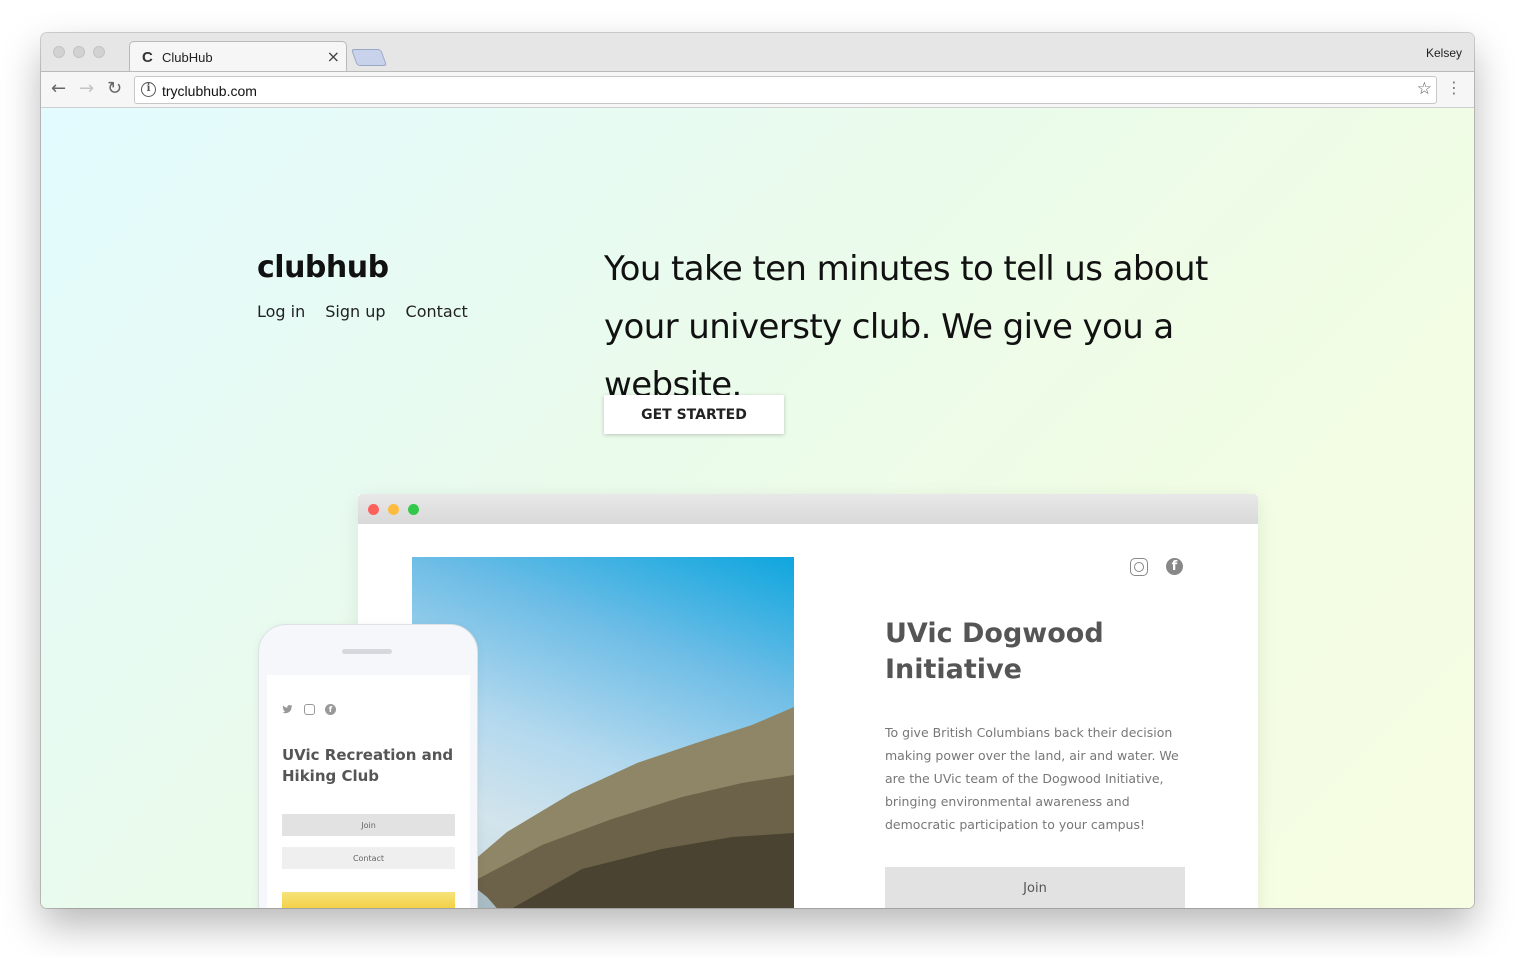 This screenshot has width=1515, height=957. I want to click on mockup-maximize-dot, so click(413, 509).